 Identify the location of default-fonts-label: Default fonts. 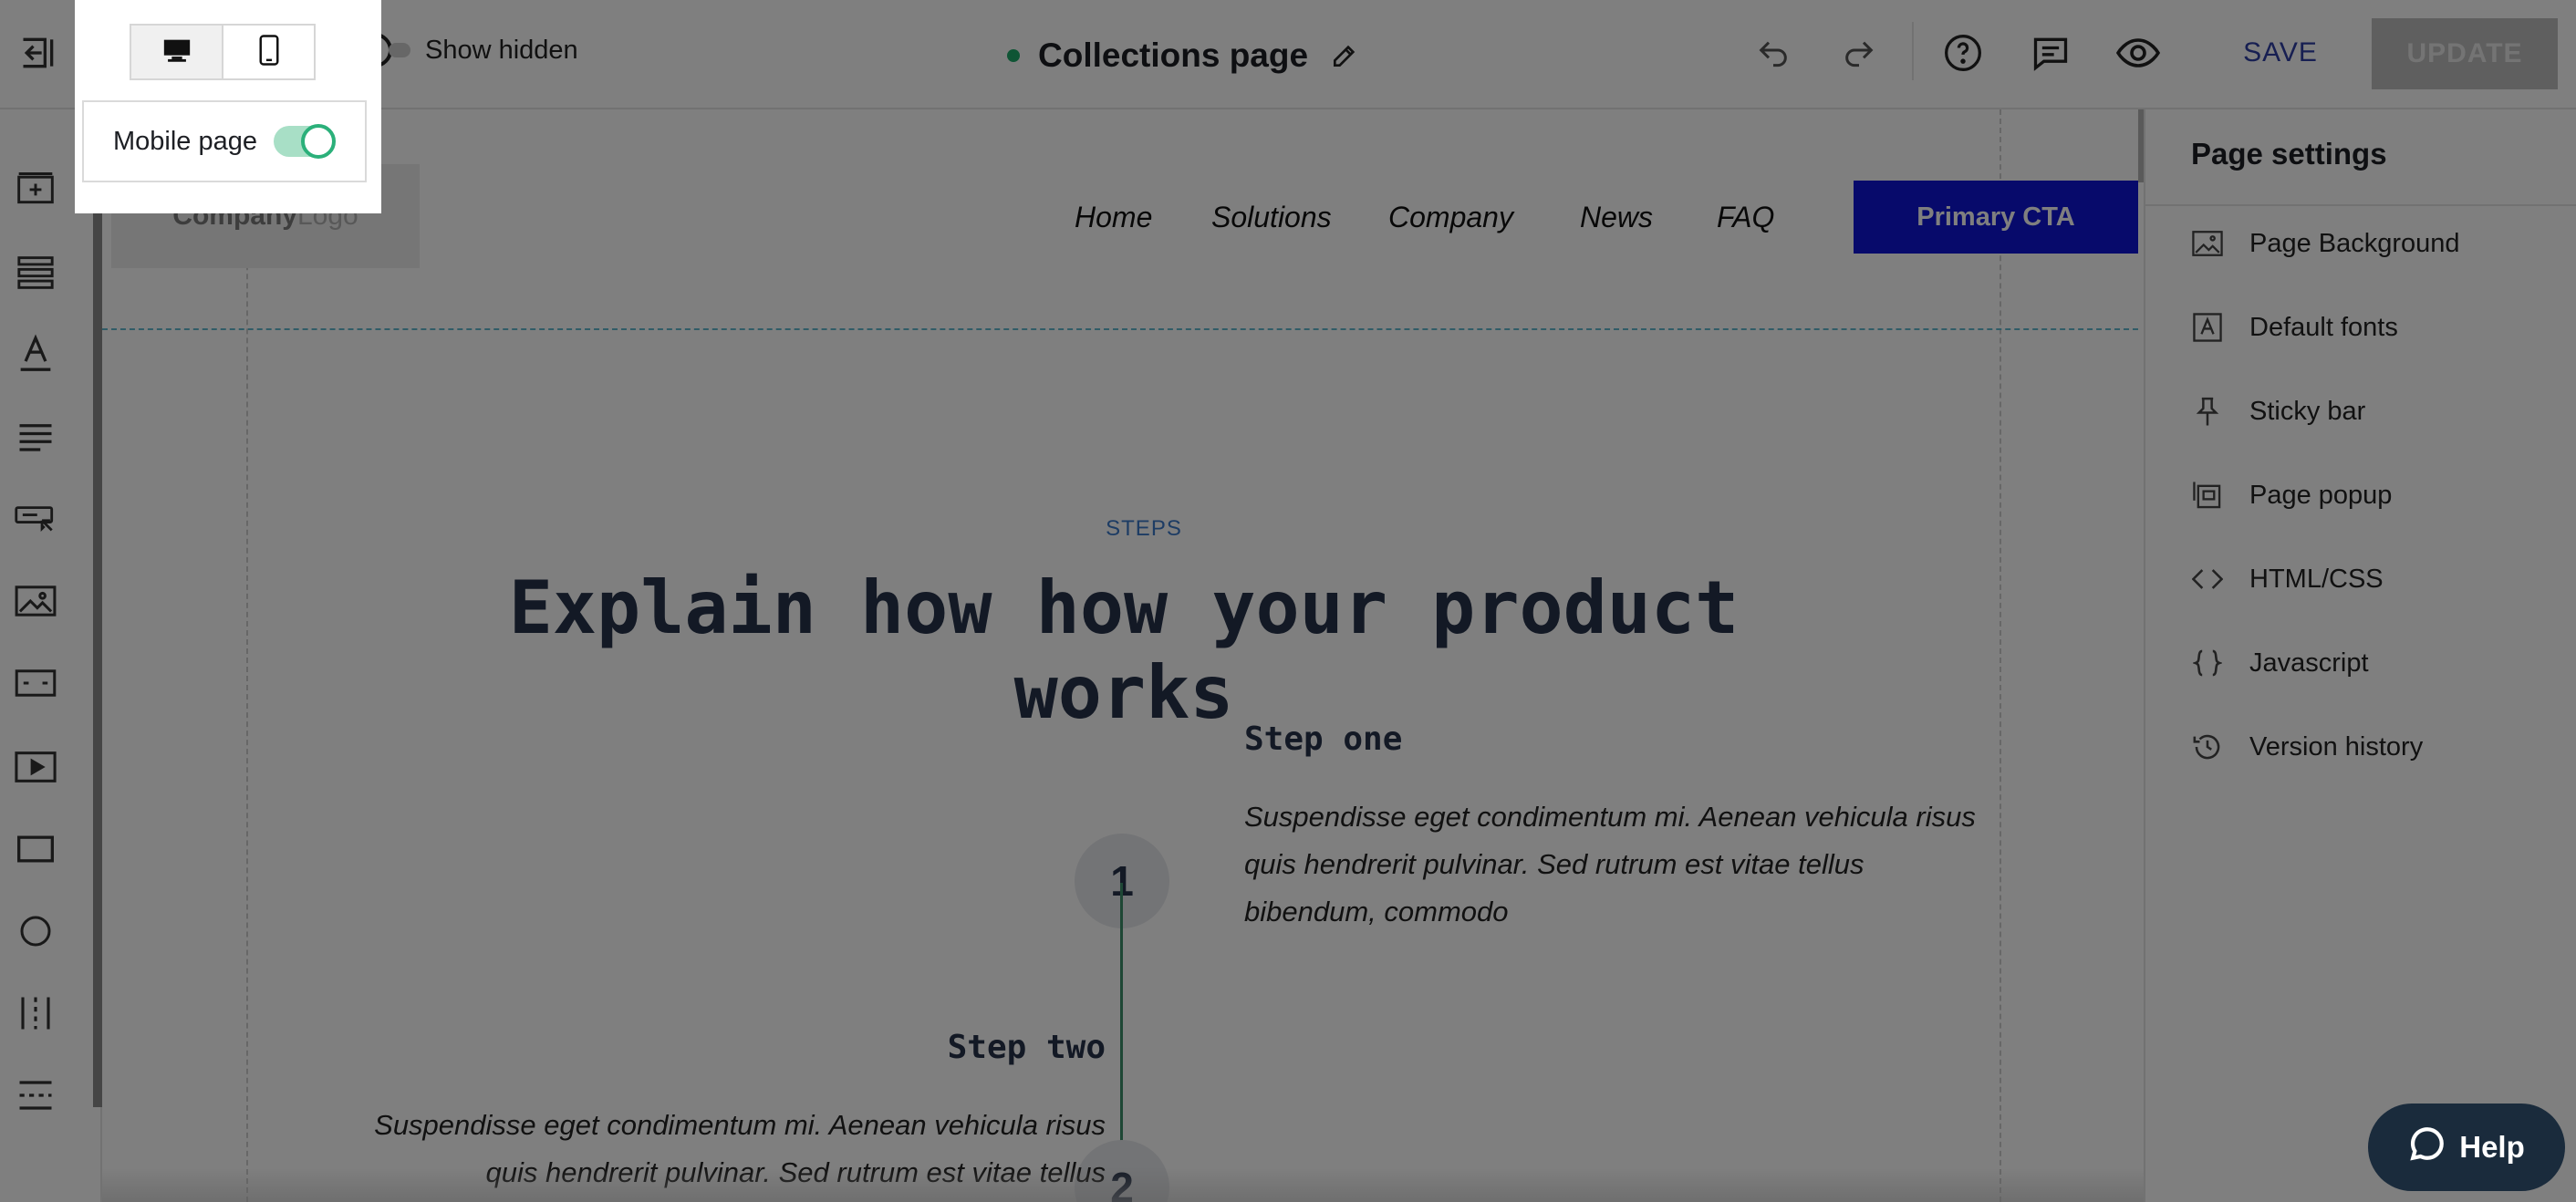
(2323, 327).